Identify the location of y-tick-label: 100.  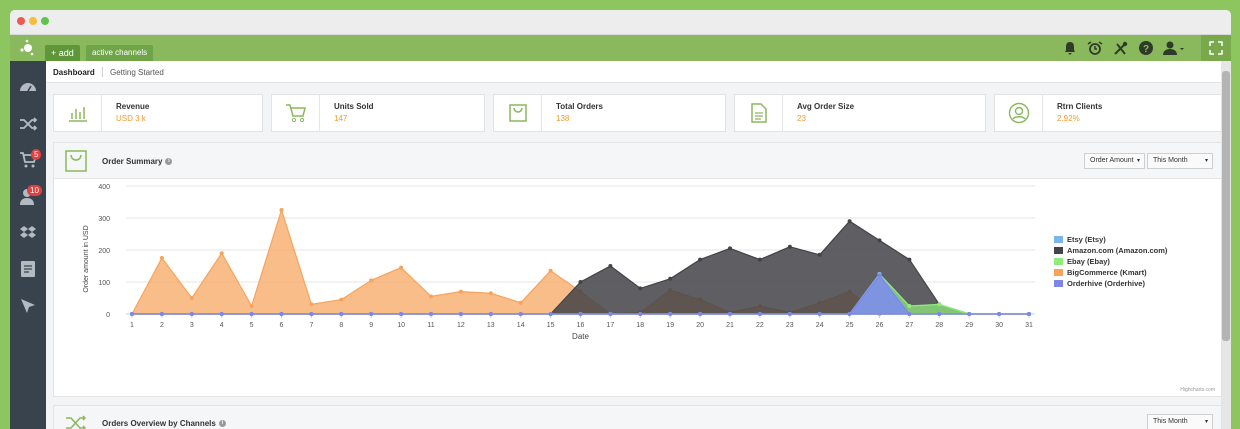
(104, 283).